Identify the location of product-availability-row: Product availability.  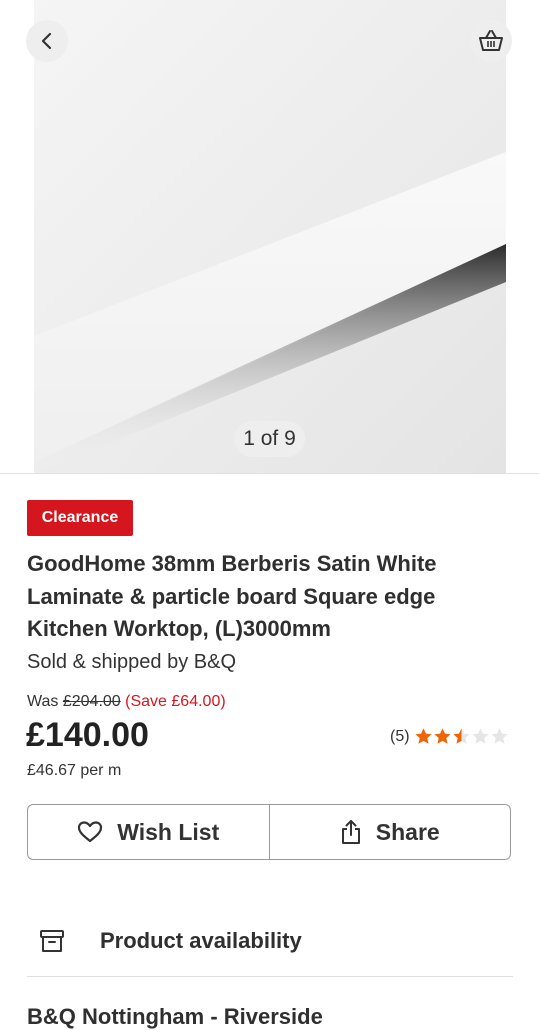
(269, 941).